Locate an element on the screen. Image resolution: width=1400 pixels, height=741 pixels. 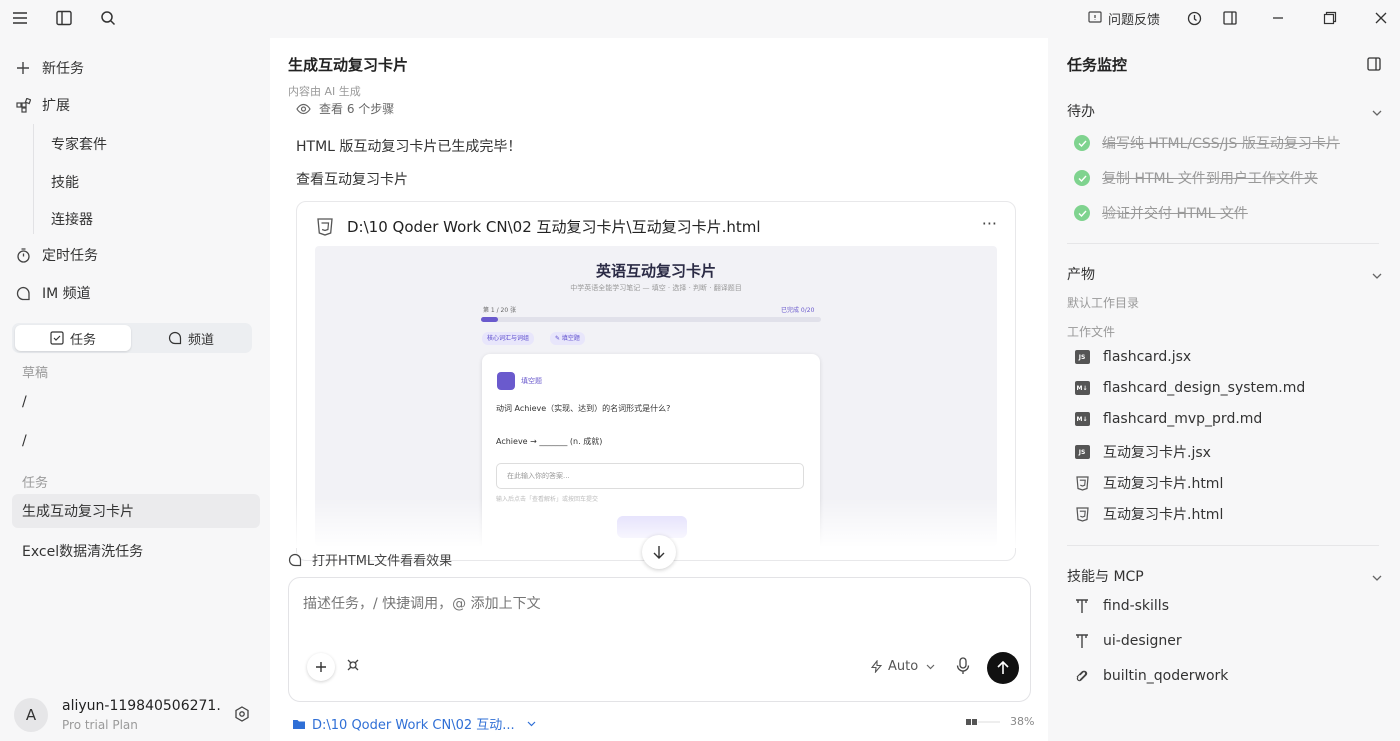
mode-selector: Auto is located at coordinates (903, 666).